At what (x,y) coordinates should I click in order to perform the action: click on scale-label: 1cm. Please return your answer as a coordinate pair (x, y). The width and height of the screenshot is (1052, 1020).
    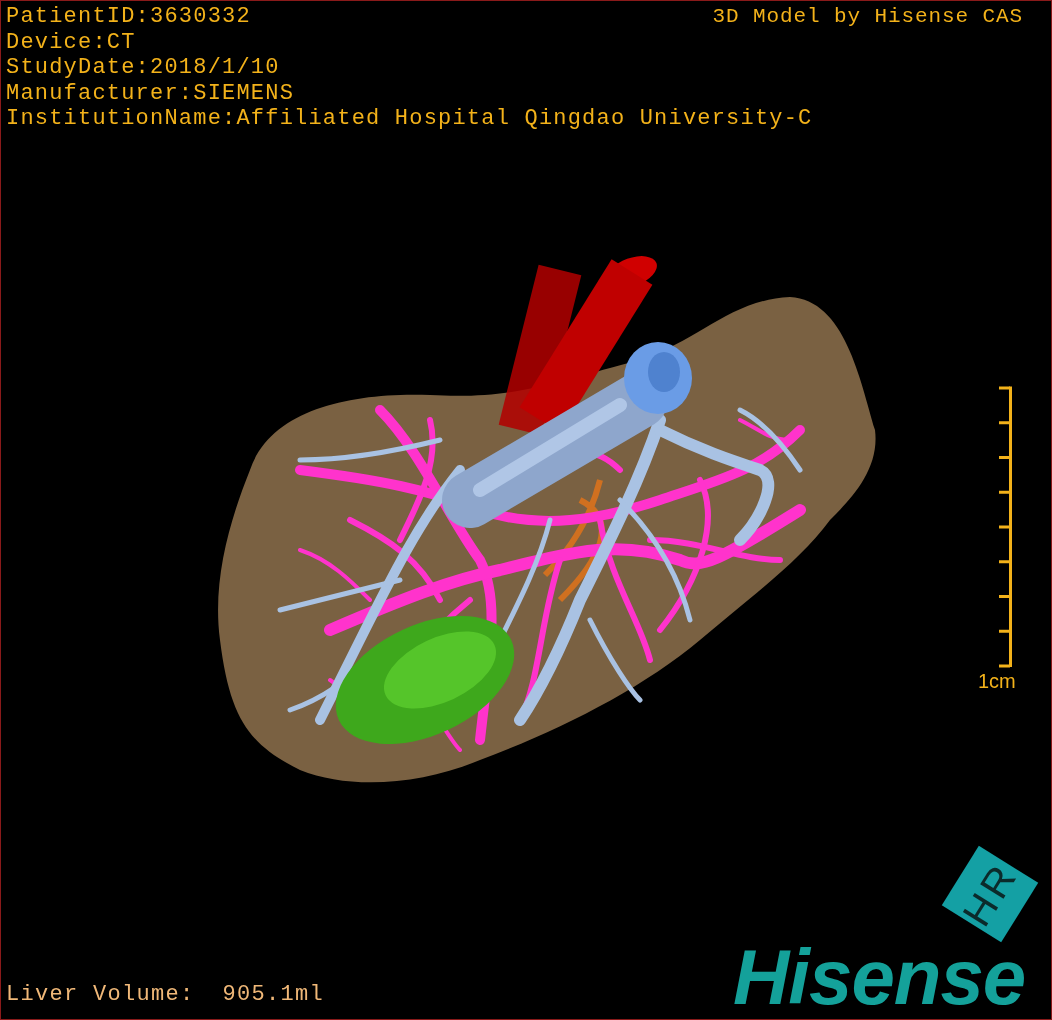
    Looking at the image, I should click on (997, 681).